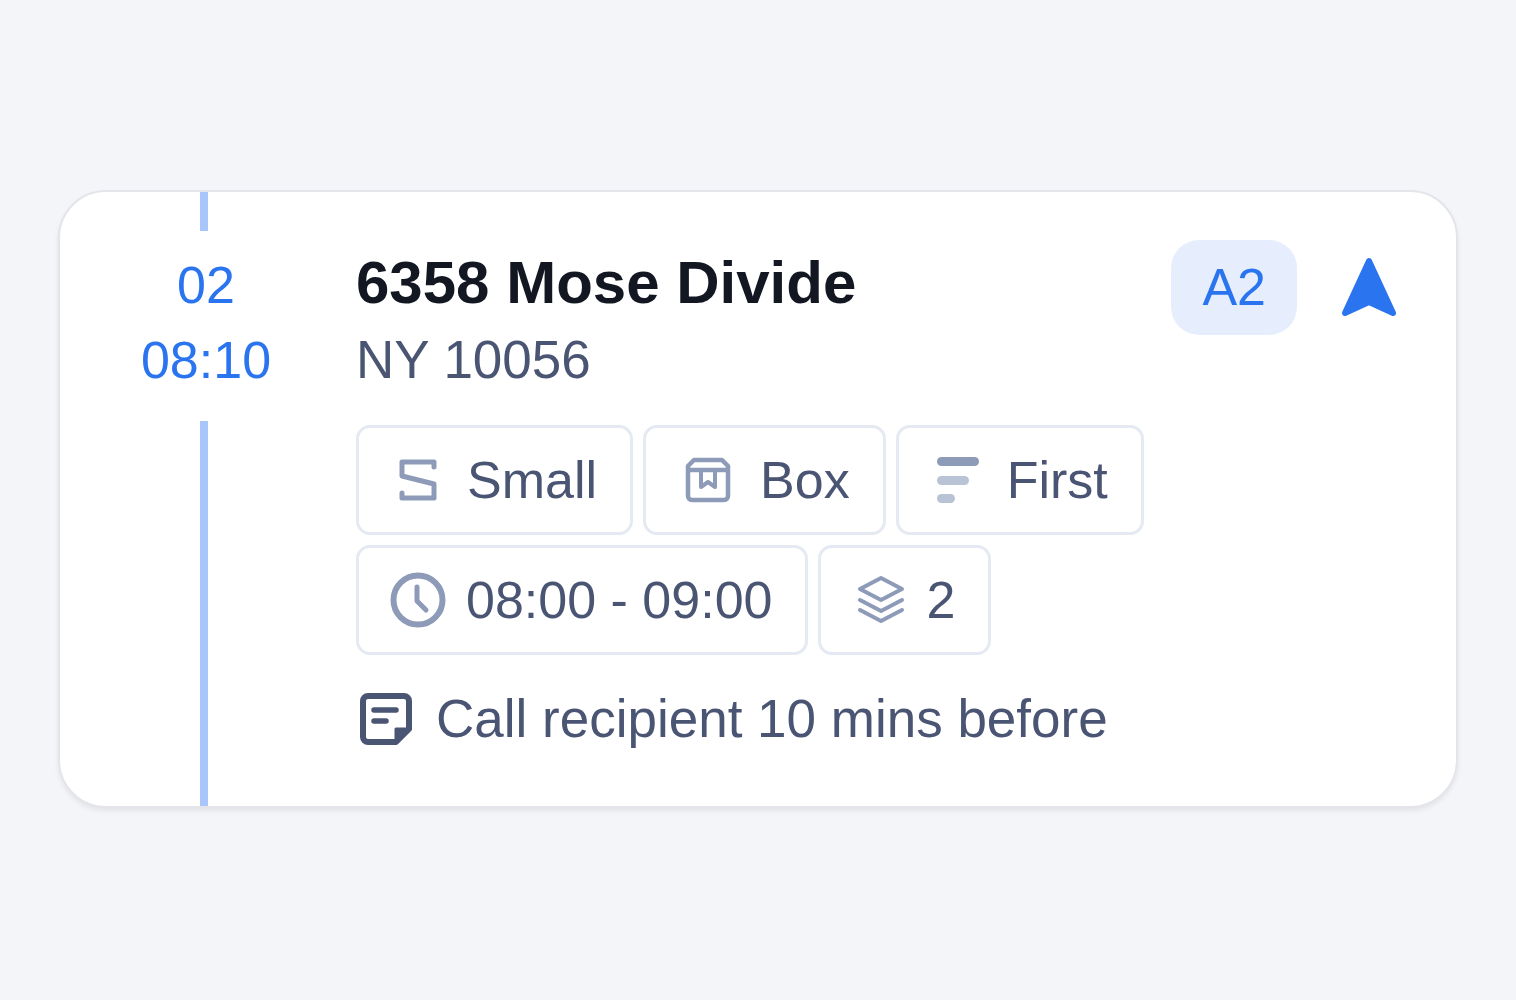 The height and width of the screenshot is (1000, 1516). Describe the element at coordinates (206, 285) in the screenshot. I see `stop-number: 02` at that location.